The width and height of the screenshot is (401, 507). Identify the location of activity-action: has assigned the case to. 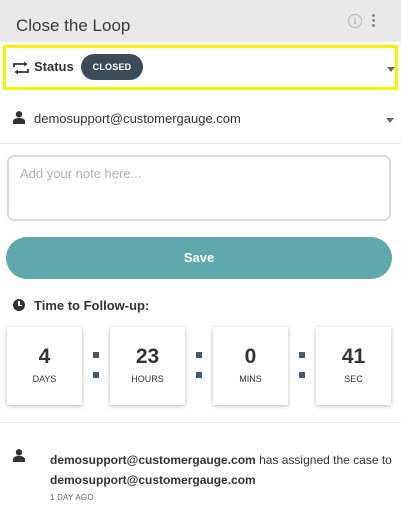
(325, 460).